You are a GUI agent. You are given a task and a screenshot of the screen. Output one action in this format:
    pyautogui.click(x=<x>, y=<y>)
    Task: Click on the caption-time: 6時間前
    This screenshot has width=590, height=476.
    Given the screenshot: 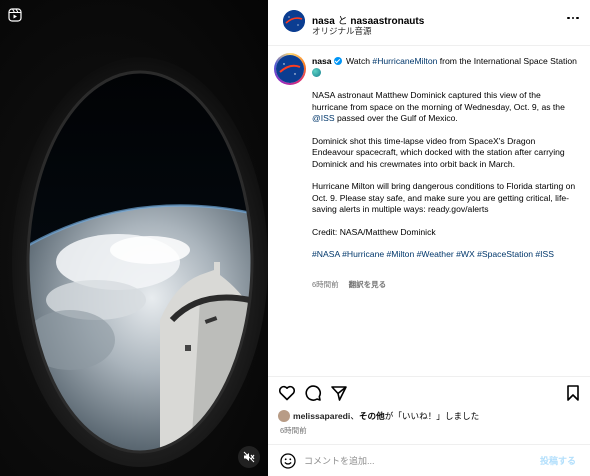 What is the action you would take?
    pyautogui.click(x=325, y=284)
    